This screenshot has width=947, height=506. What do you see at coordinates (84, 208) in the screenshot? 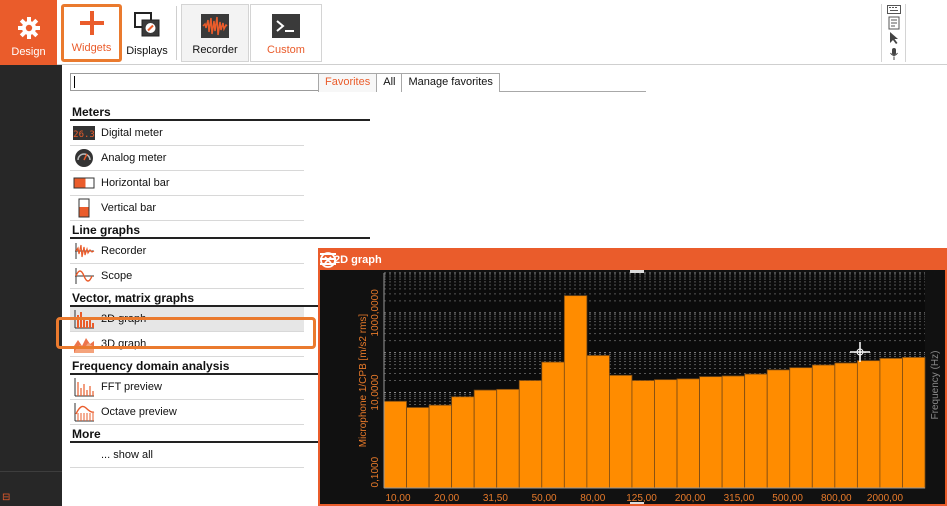
I see `vertical-bar-icon` at bounding box center [84, 208].